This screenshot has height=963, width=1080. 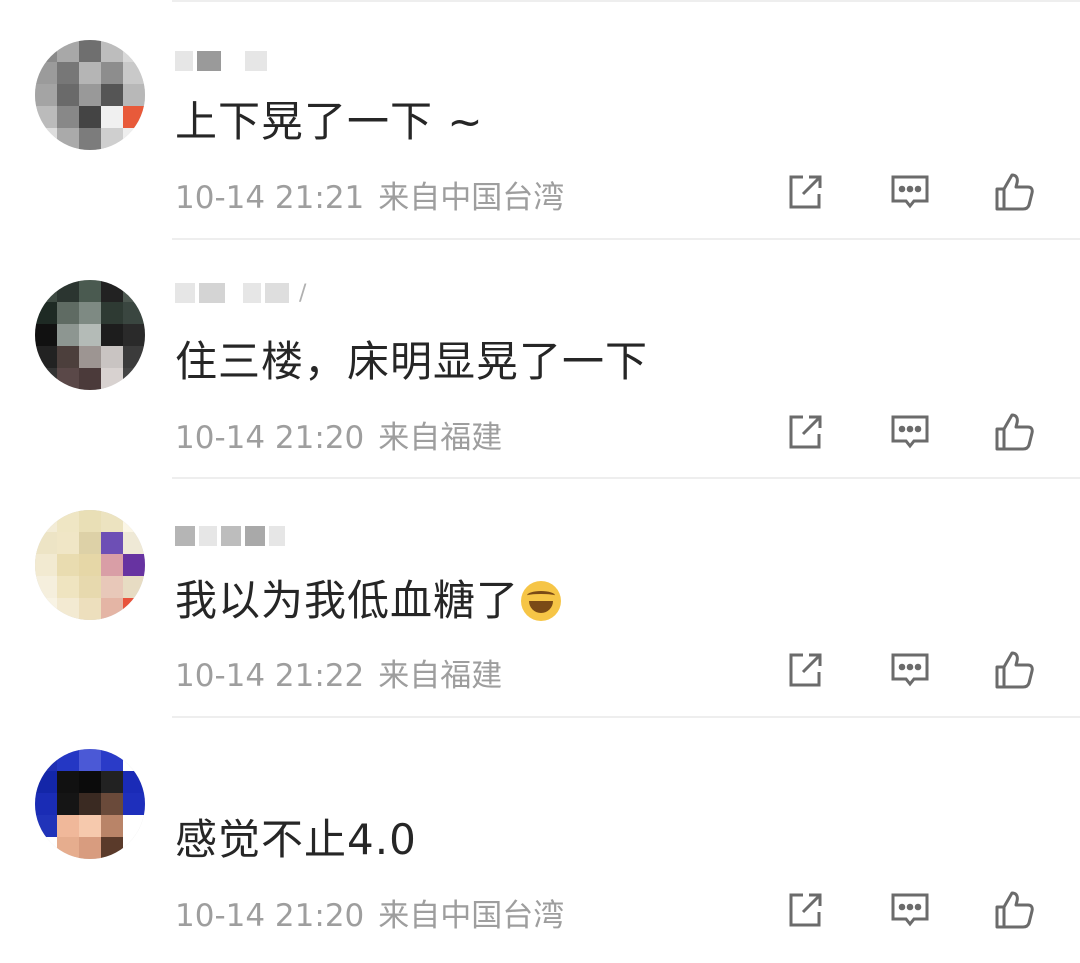 What do you see at coordinates (412, 361) in the screenshot?
I see `comment-text-content: 住三楼，床明显晃了一下` at bounding box center [412, 361].